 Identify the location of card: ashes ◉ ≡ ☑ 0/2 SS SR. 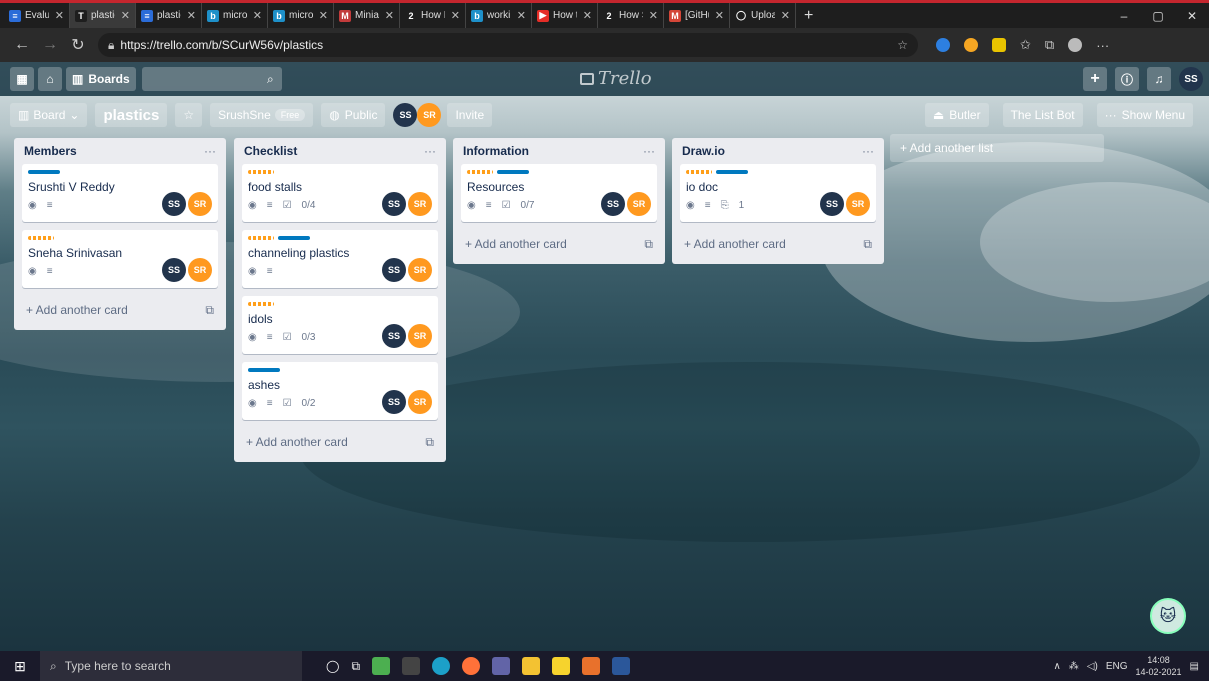
(340, 391).